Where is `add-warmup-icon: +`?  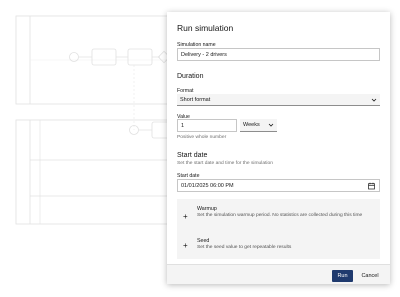
add-warmup-icon: + is located at coordinates (185, 216).